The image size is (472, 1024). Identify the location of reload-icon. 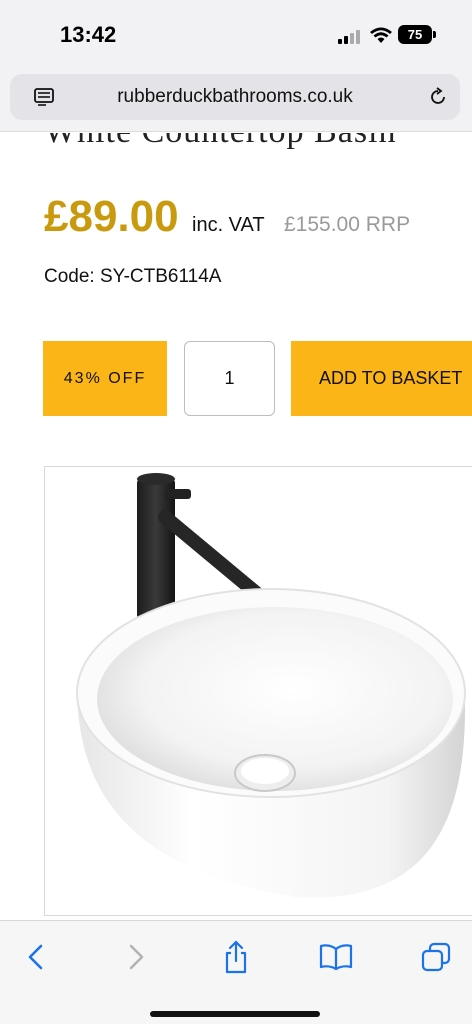
(438, 97).